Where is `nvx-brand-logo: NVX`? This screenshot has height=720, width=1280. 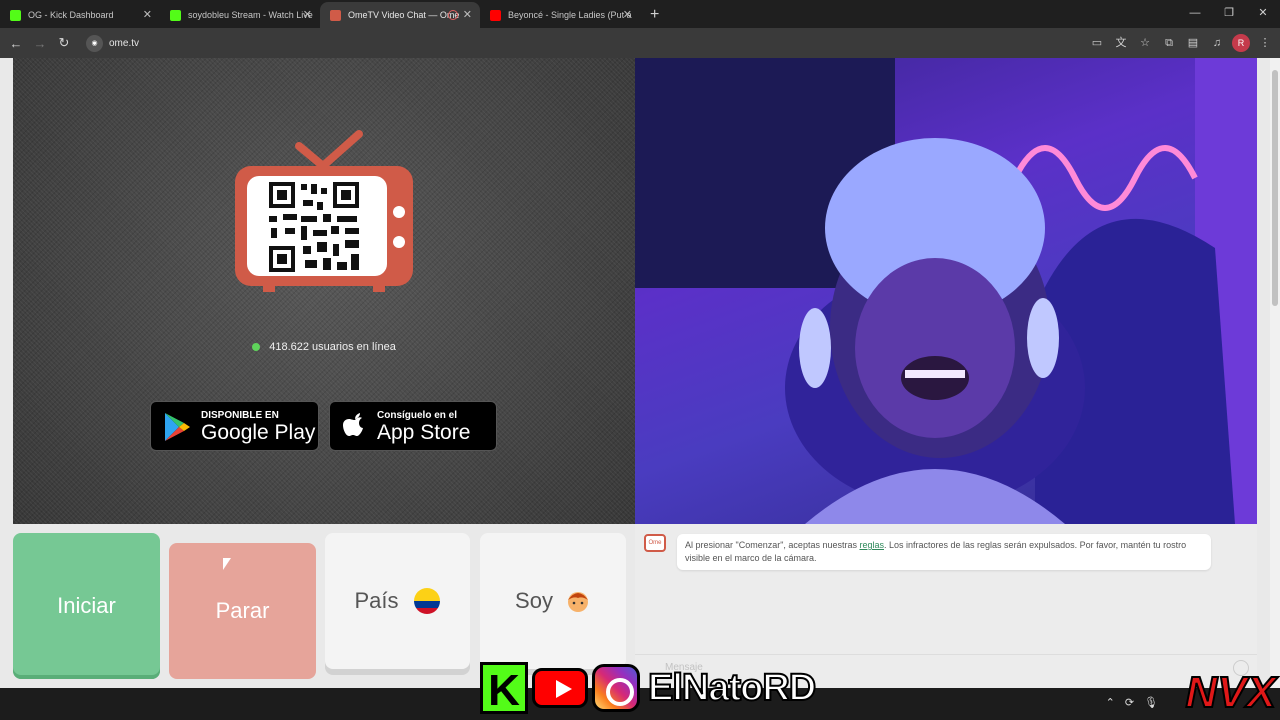 nvx-brand-logo: NVX is located at coordinates (1231, 692).